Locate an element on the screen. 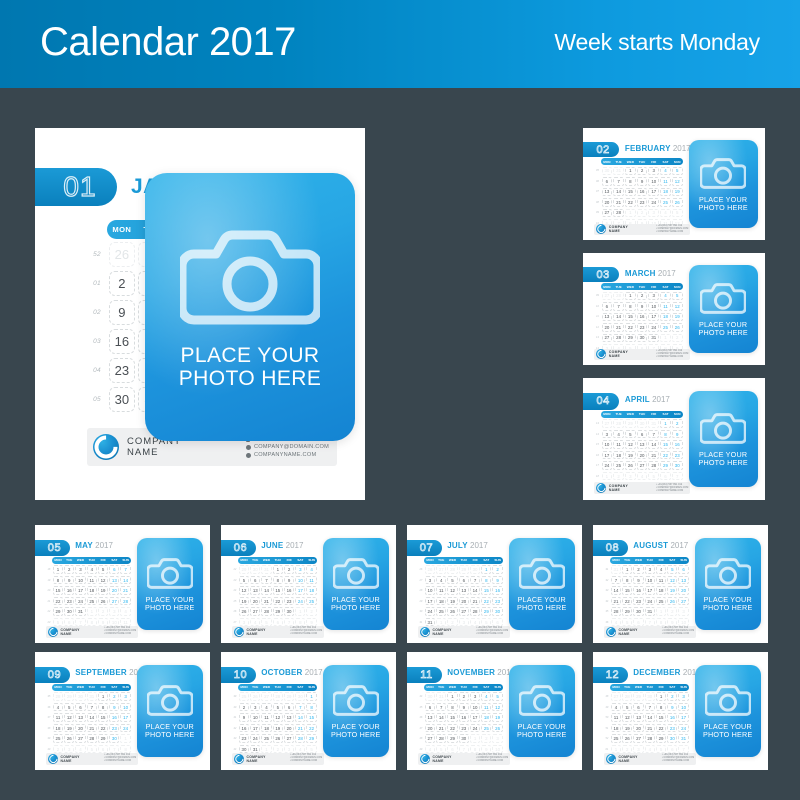 This screenshot has width=800, height=800. day-cell: 18 is located at coordinates (665, 192).